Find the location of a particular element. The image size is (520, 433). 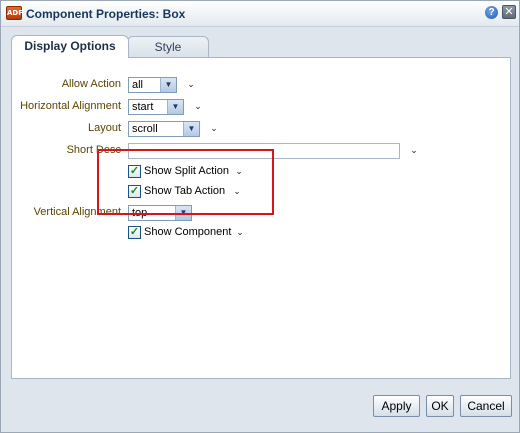

vertical-alignment-select: top ▼ is located at coordinates (160, 213).